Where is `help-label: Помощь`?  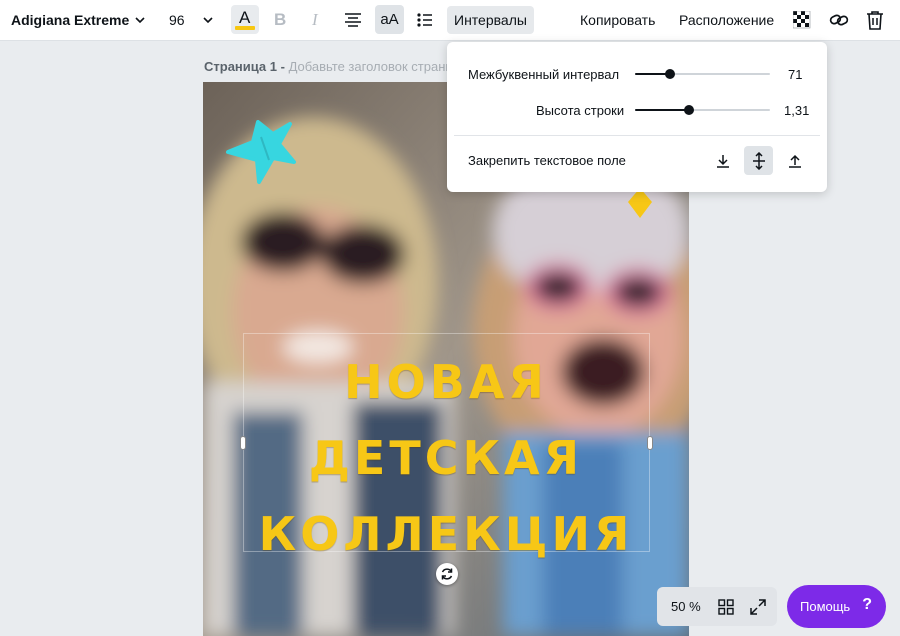
help-label: Помощь is located at coordinates (825, 606).